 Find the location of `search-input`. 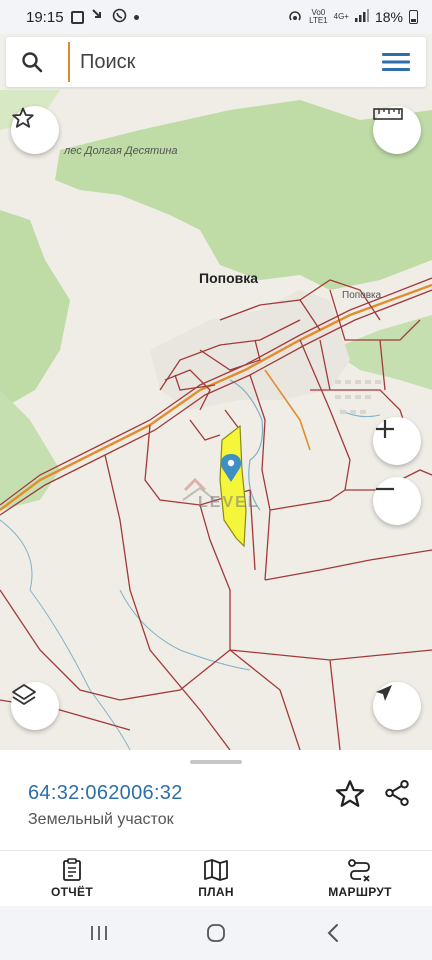

search-input is located at coordinates (217, 62).